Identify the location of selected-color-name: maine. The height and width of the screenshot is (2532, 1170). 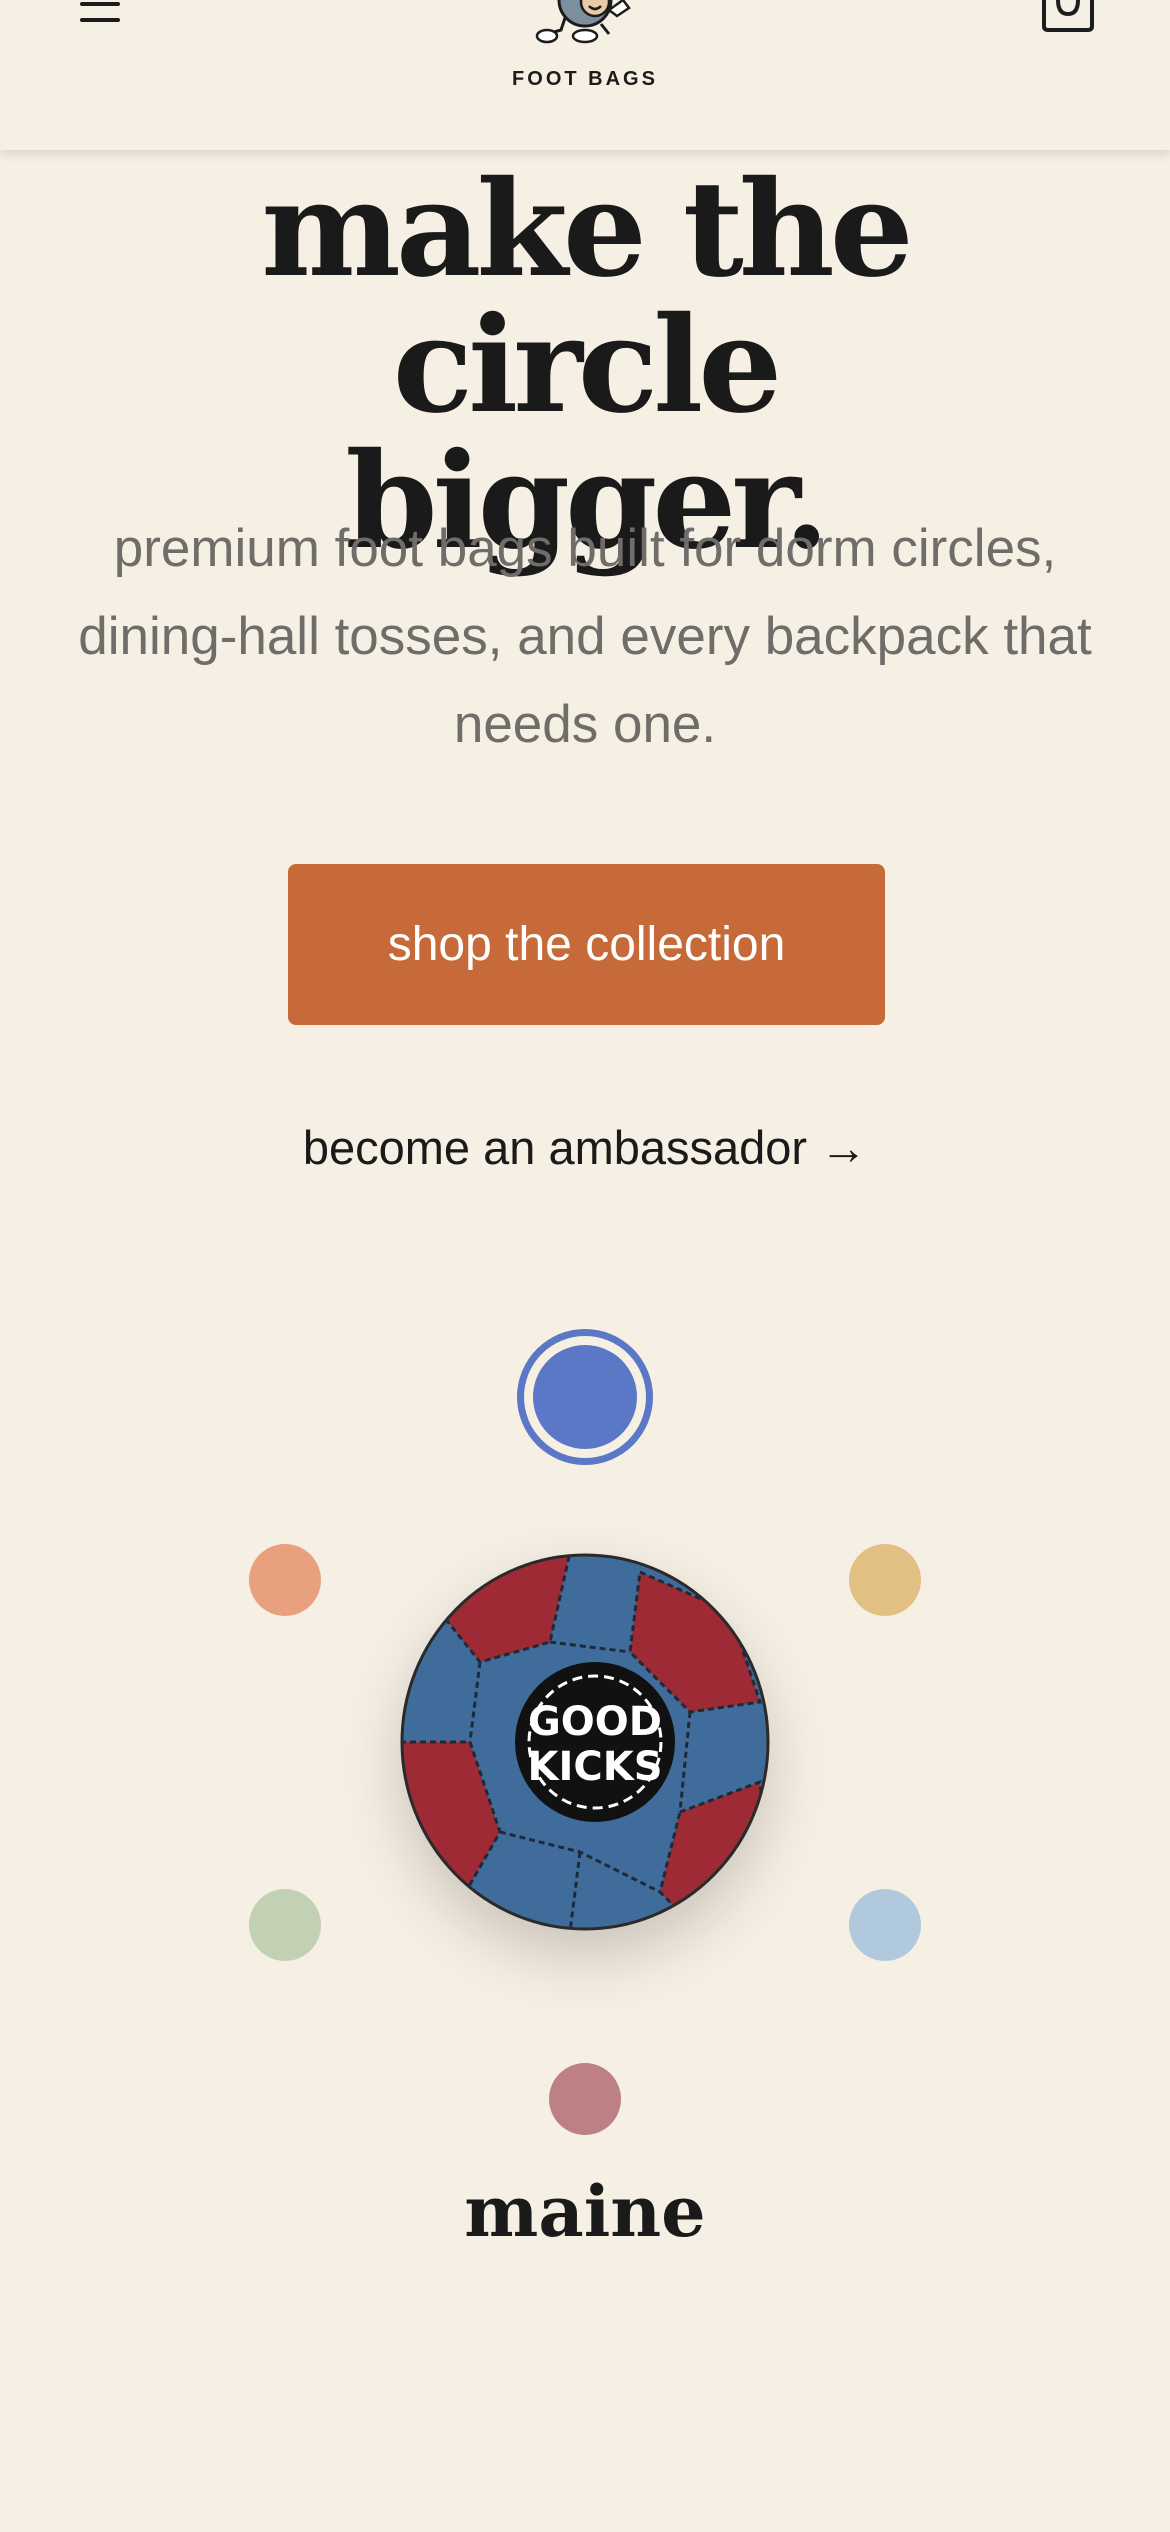
(585, 2211).